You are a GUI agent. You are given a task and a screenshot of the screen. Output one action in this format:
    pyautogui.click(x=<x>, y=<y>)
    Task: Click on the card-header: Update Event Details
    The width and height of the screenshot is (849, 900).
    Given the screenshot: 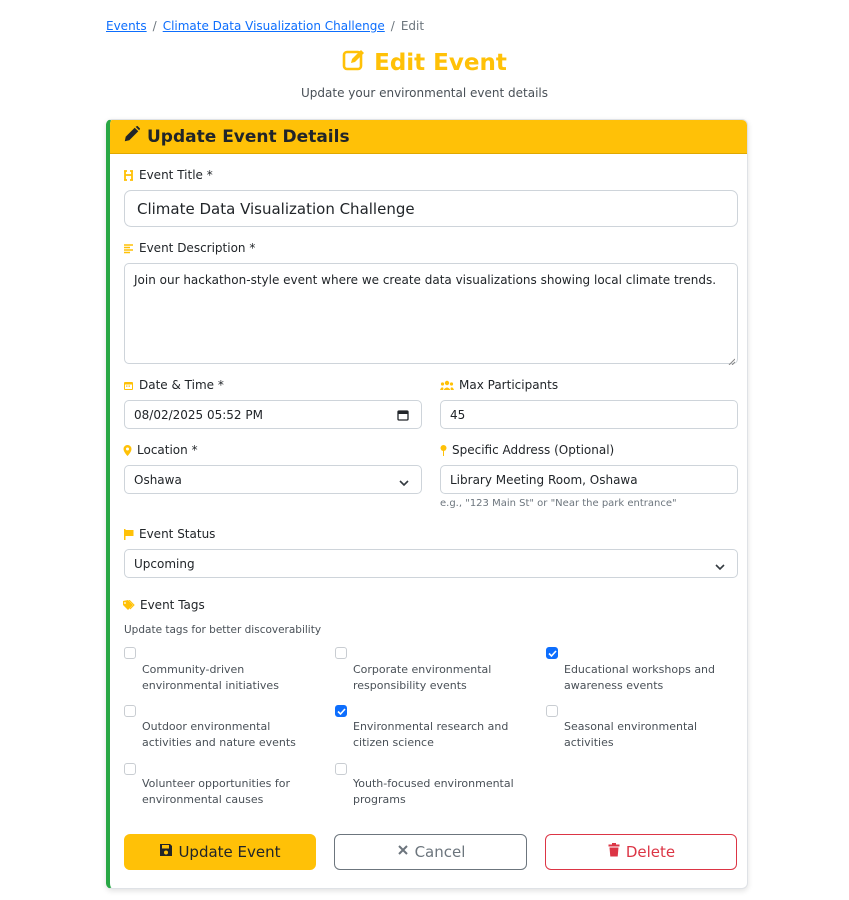 What is the action you would take?
    pyautogui.click(x=428, y=137)
    